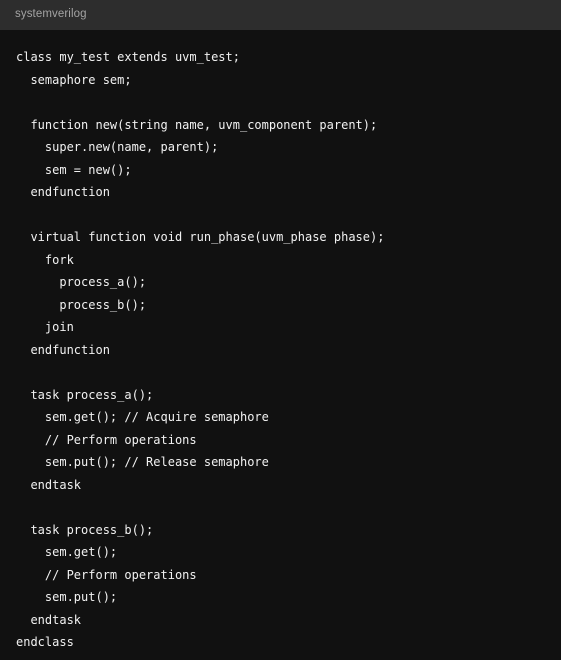 The height and width of the screenshot is (660, 561). Describe the element at coordinates (45, 642) in the screenshot. I see `code-line: endclass` at that location.